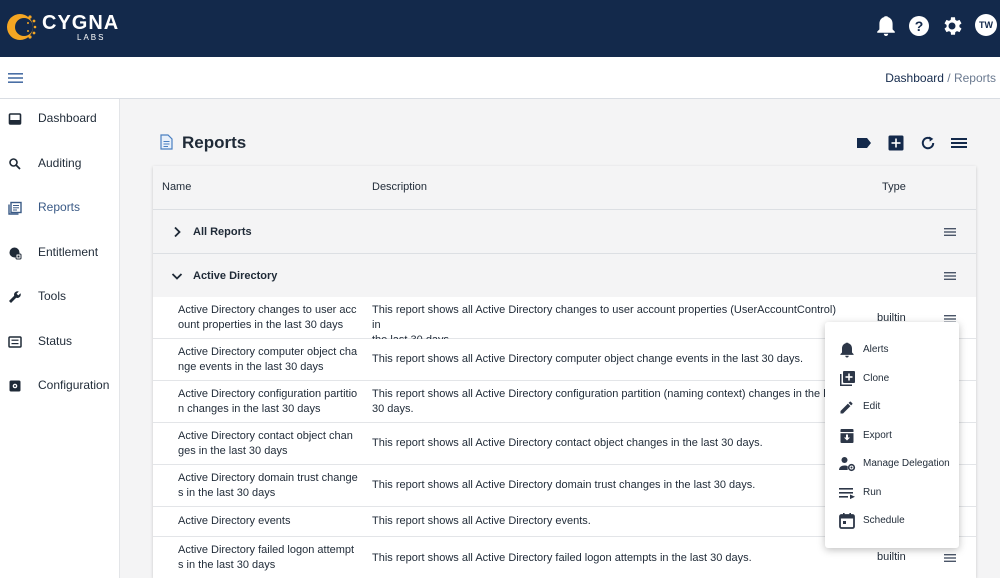  Describe the element at coordinates (564, 188) in the screenshot. I see `table-header: Name Description Type` at that location.